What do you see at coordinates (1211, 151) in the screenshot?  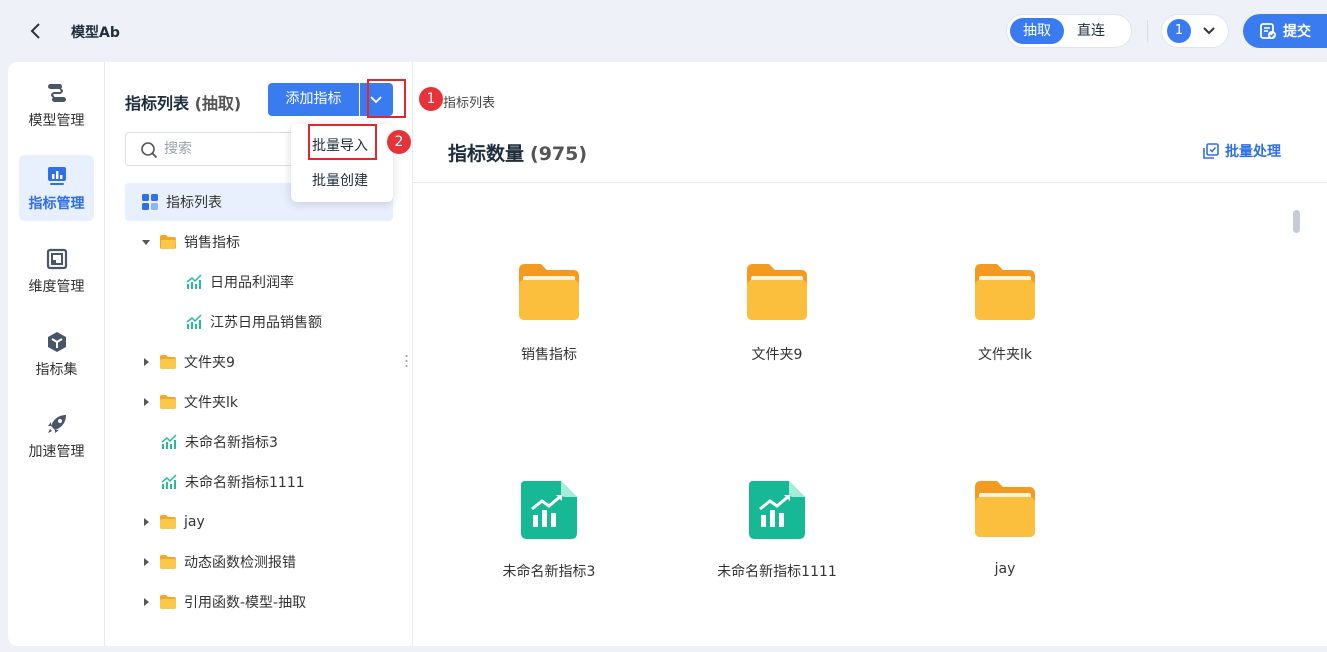 I see `batch-process-icon` at bounding box center [1211, 151].